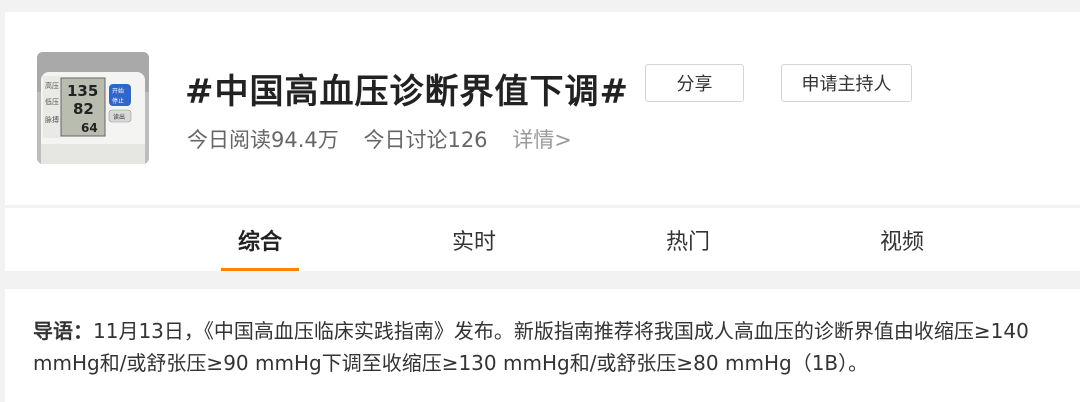 This screenshot has height=402, width=1080. What do you see at coordinates (82, 91) in the screenshot?
I see `monitor-reading-systolic: 135` at bounding box center [82, 91].